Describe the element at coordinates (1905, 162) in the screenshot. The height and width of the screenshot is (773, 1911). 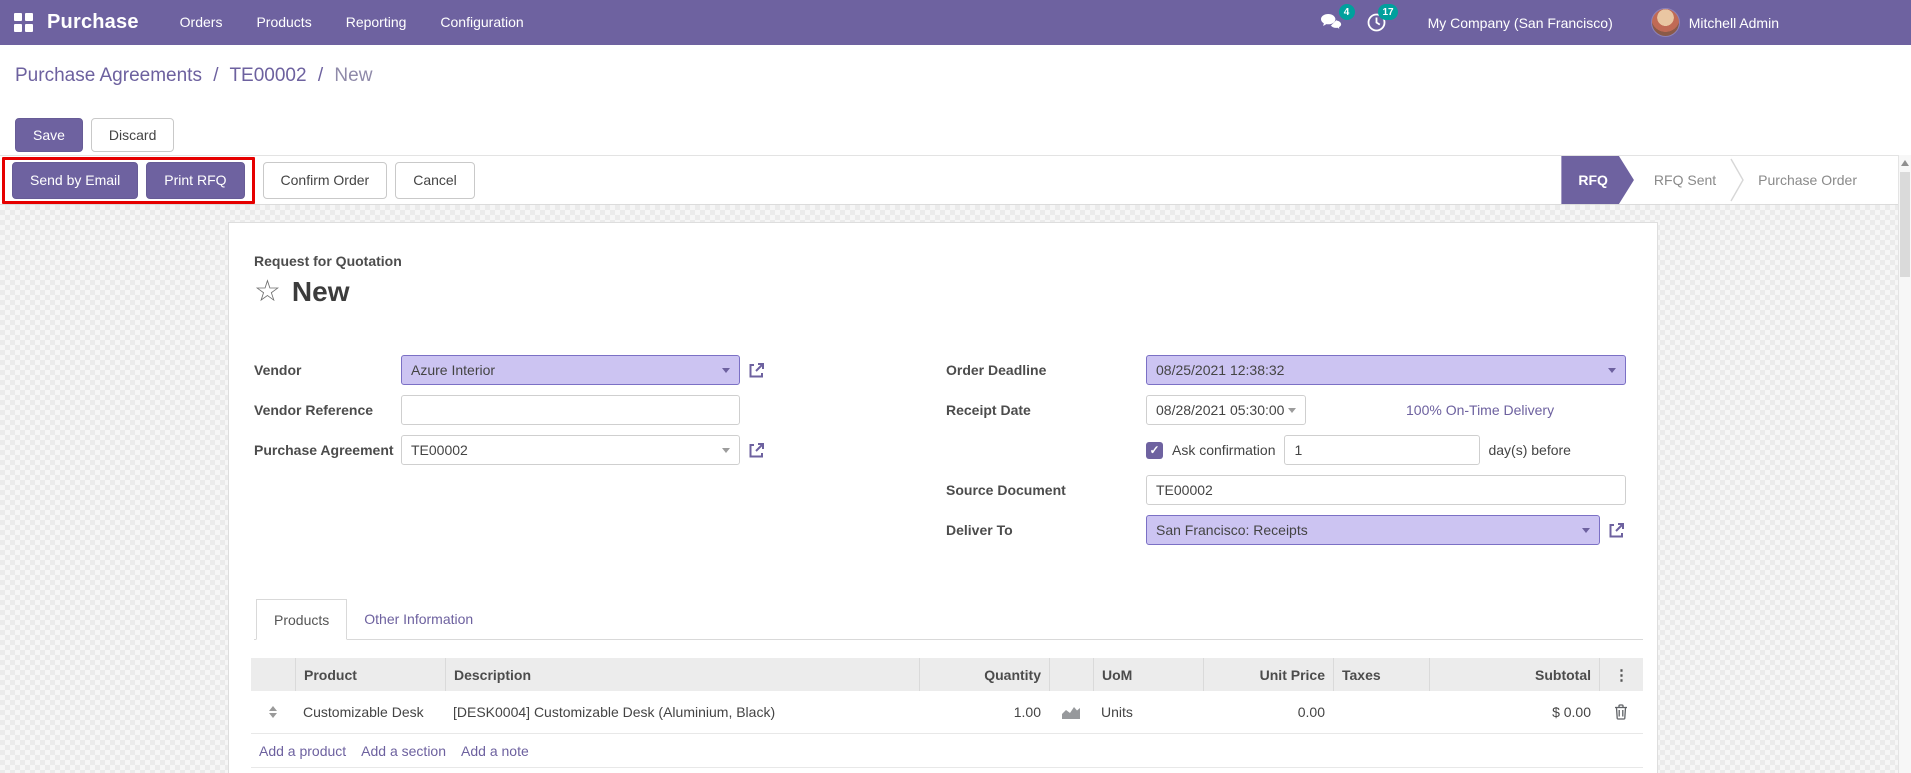
I see `scrollbar-up-arrow-icon` at that location.